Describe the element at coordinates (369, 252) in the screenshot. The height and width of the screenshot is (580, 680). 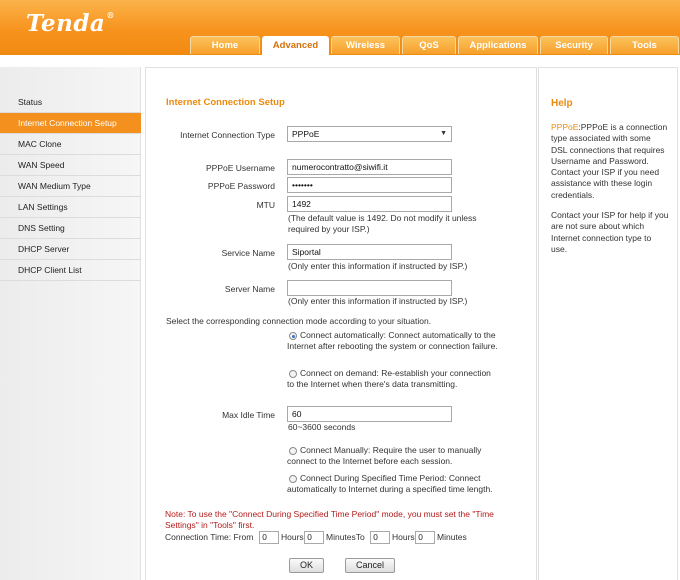
I see `service-name-input: Siportal` at that location.